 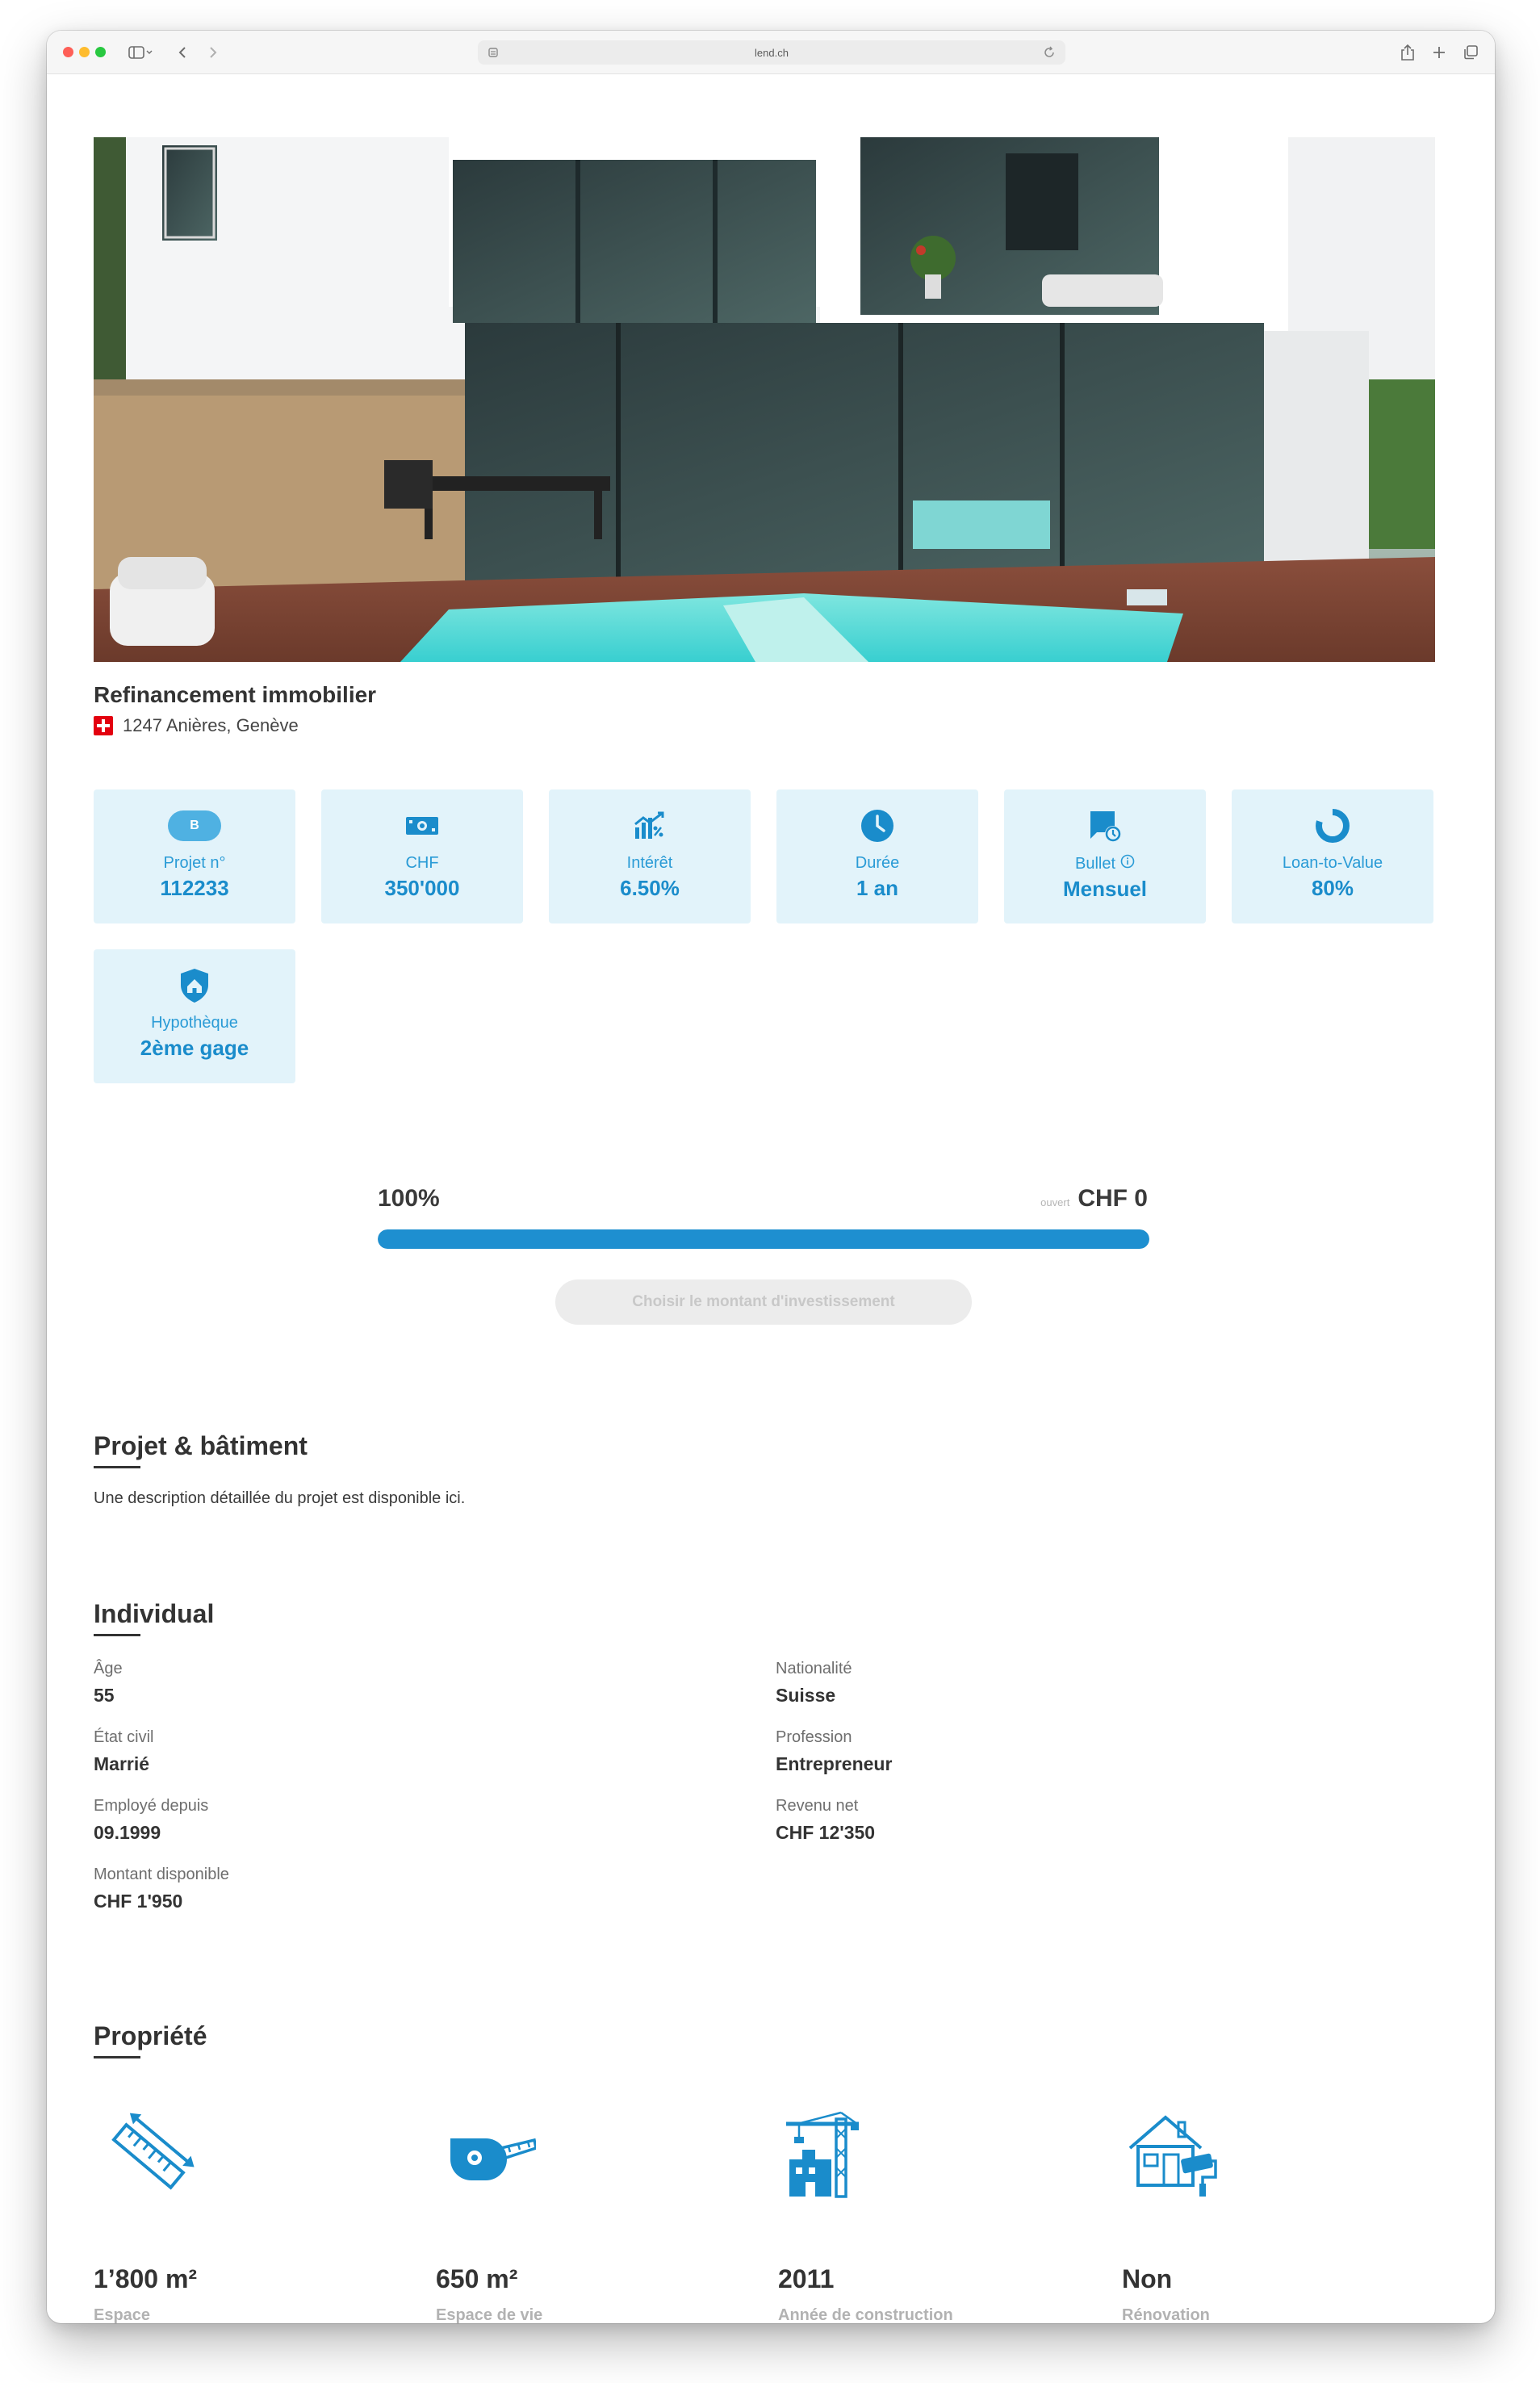 I want to click on renovation-value: Non, so click(x=1148, y=2278).